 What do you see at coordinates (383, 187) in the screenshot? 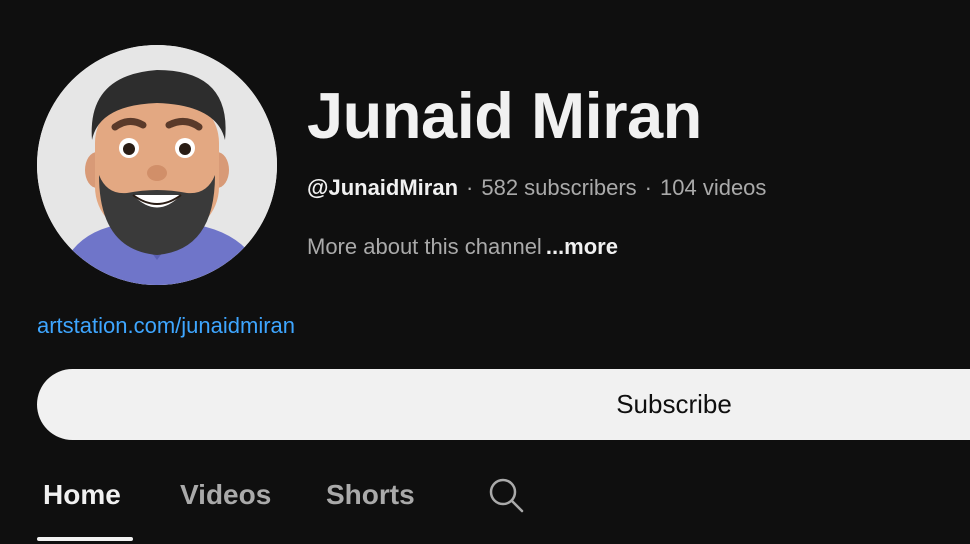
I see `channel-handle: @JunaidMiran` at bounding box center [383, 187].